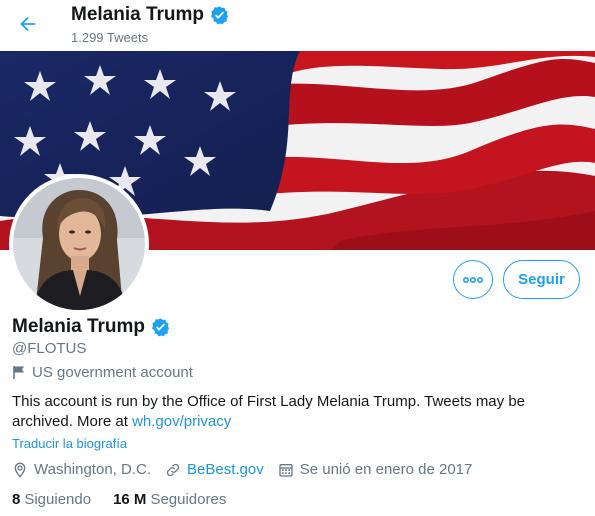  Describe the element at coordinates (286, 470) in the screenshot. I see `calendar-icon` at that location.